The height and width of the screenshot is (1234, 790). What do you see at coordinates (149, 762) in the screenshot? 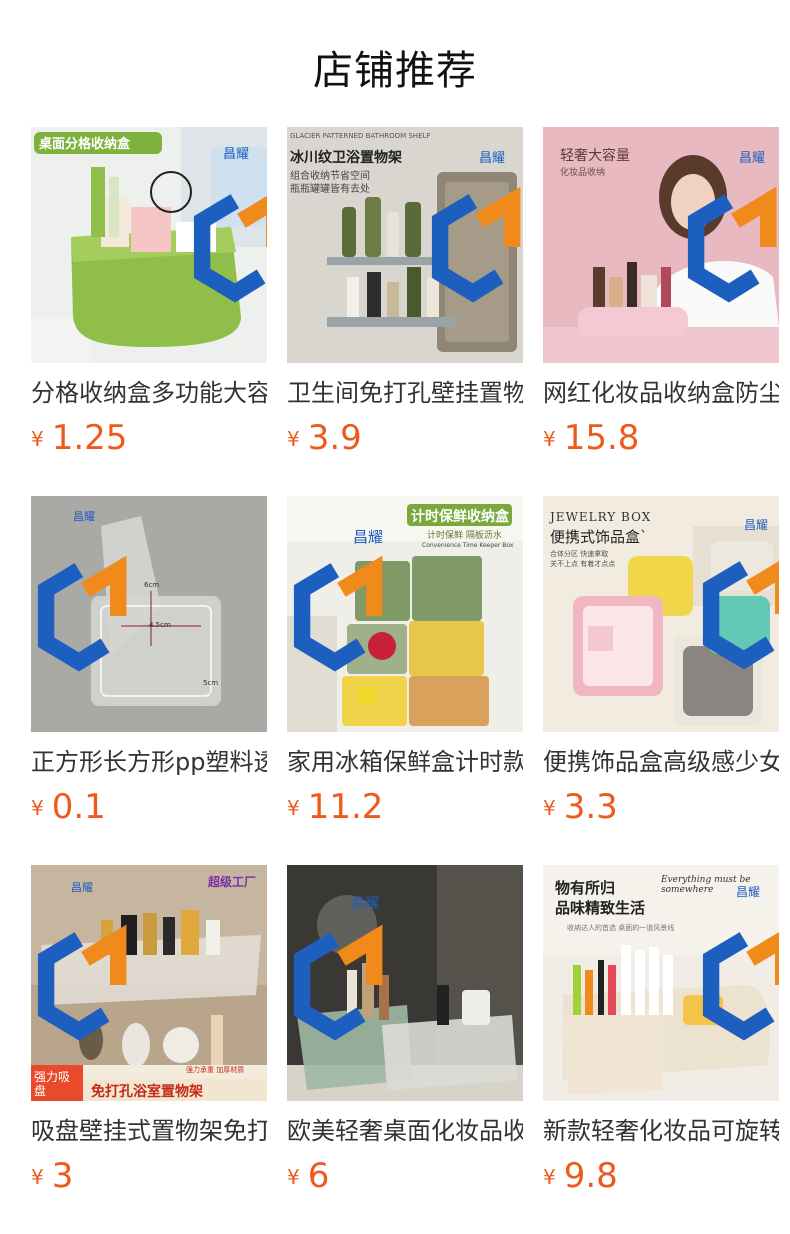
I see `product-name: 正方形长方形pp塑料透明盒` at bounding box center [149, 762].